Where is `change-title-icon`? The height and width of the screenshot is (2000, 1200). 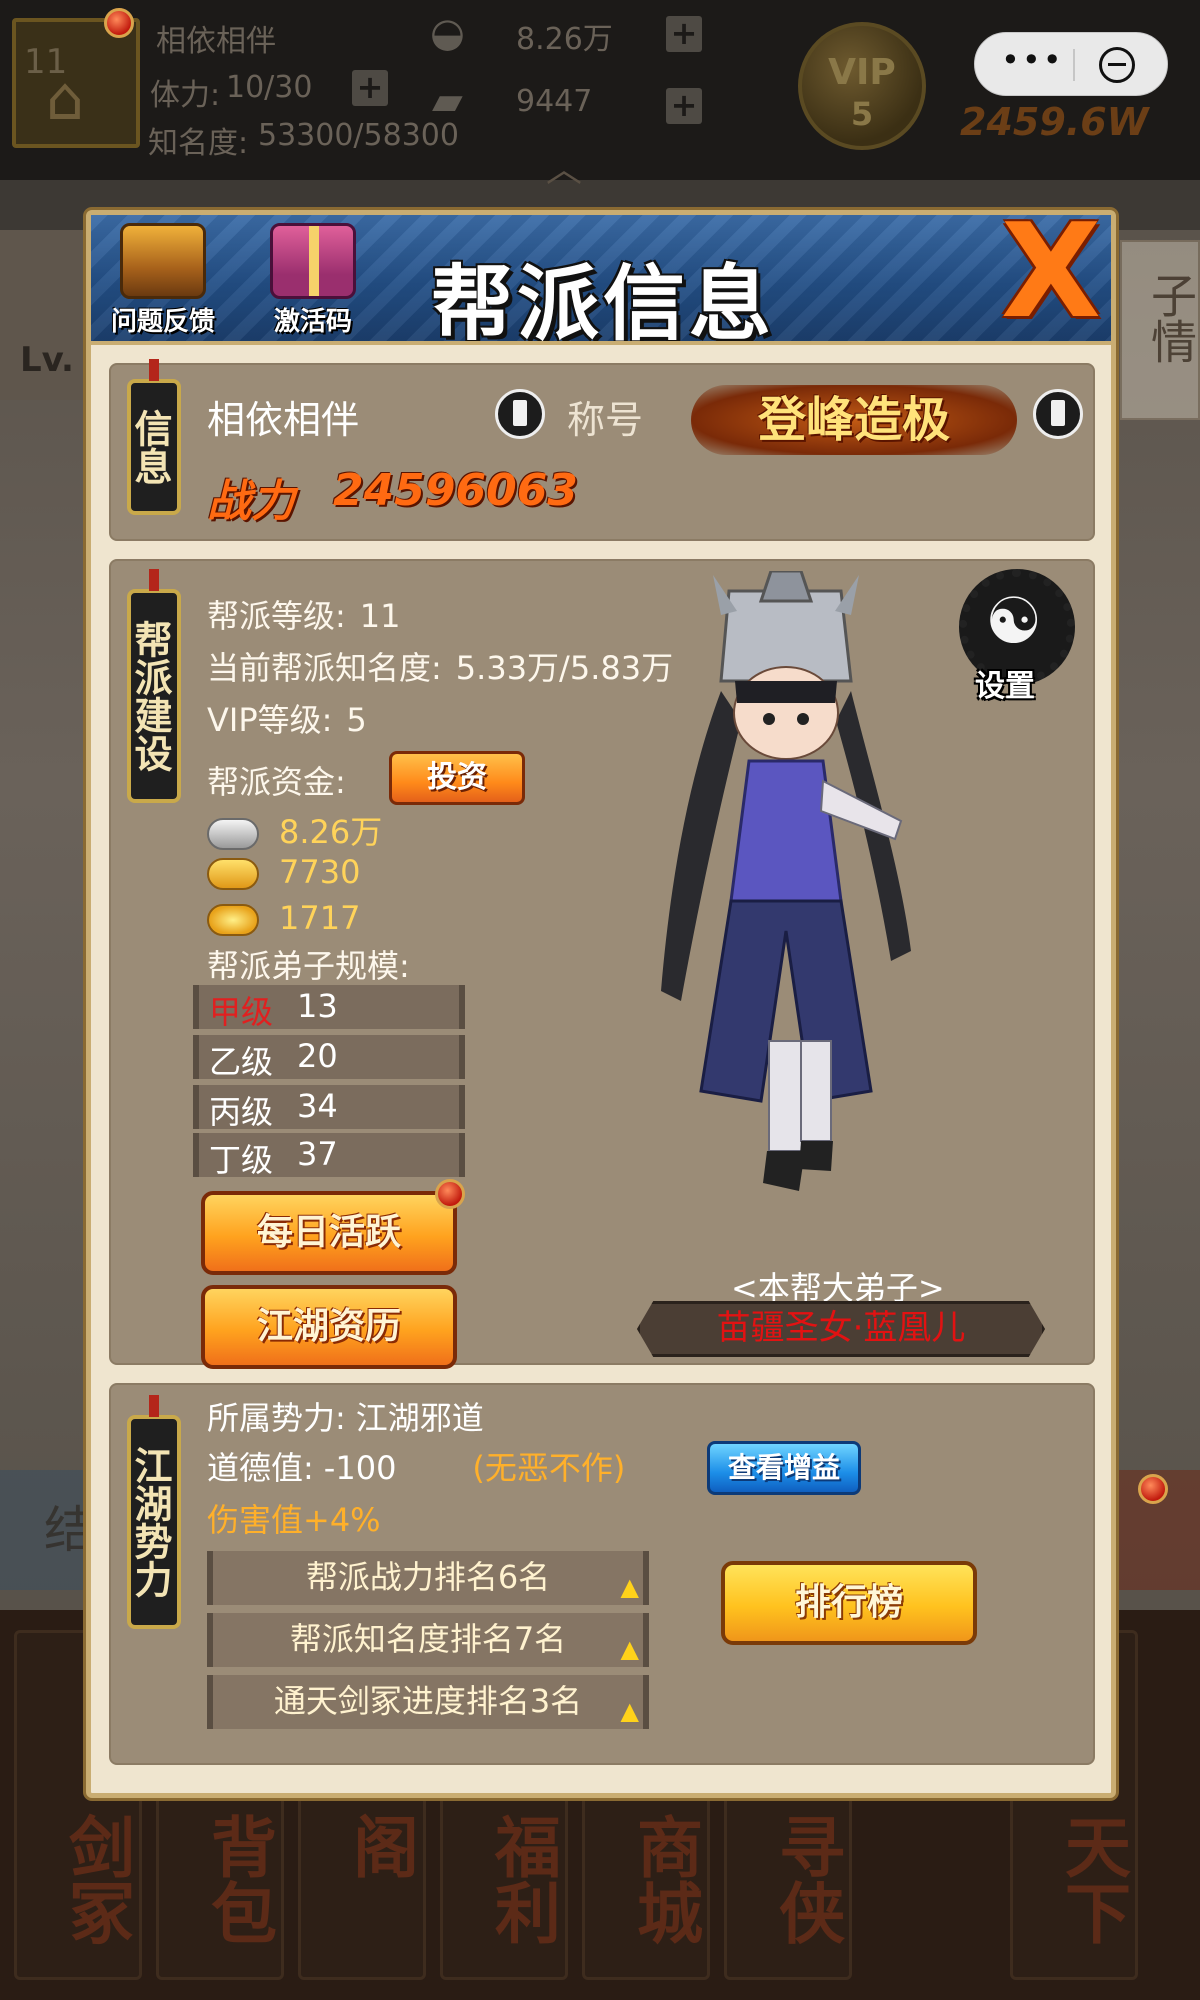
change-title-icon is located at coordinates (1058, 414).